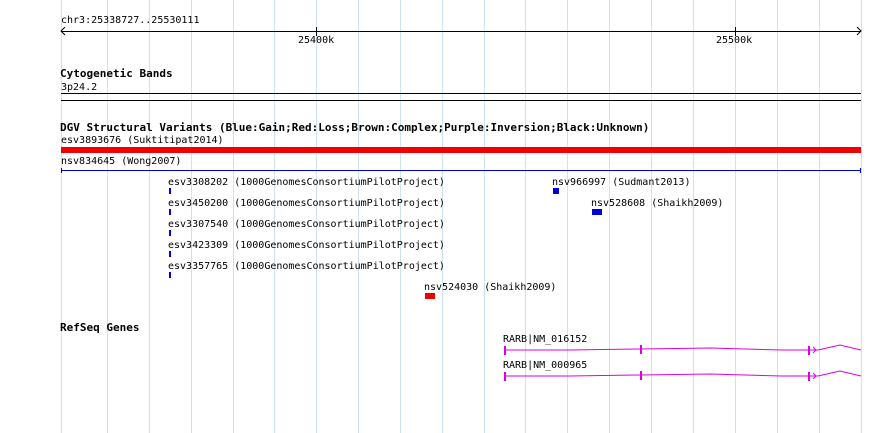 Image resolution: width=890 pixels, height=433 pixels. What do you see at coordinates (116, 73) in the screenshot?
I see `cytoband-track-title: Cytogenetic Bands` at bounding box center [116, 73].